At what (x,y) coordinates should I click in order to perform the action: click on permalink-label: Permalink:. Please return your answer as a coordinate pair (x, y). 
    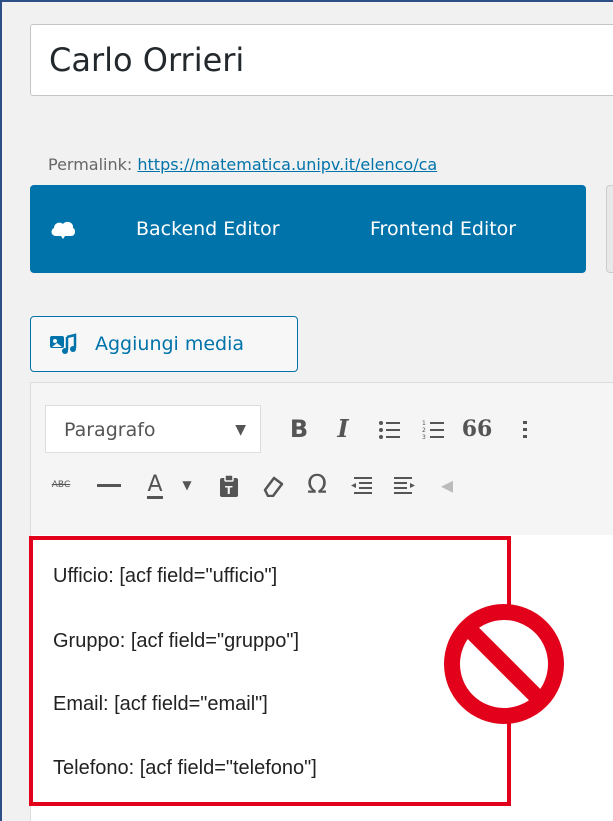
    Looking at the image, I should click on (90, 164).